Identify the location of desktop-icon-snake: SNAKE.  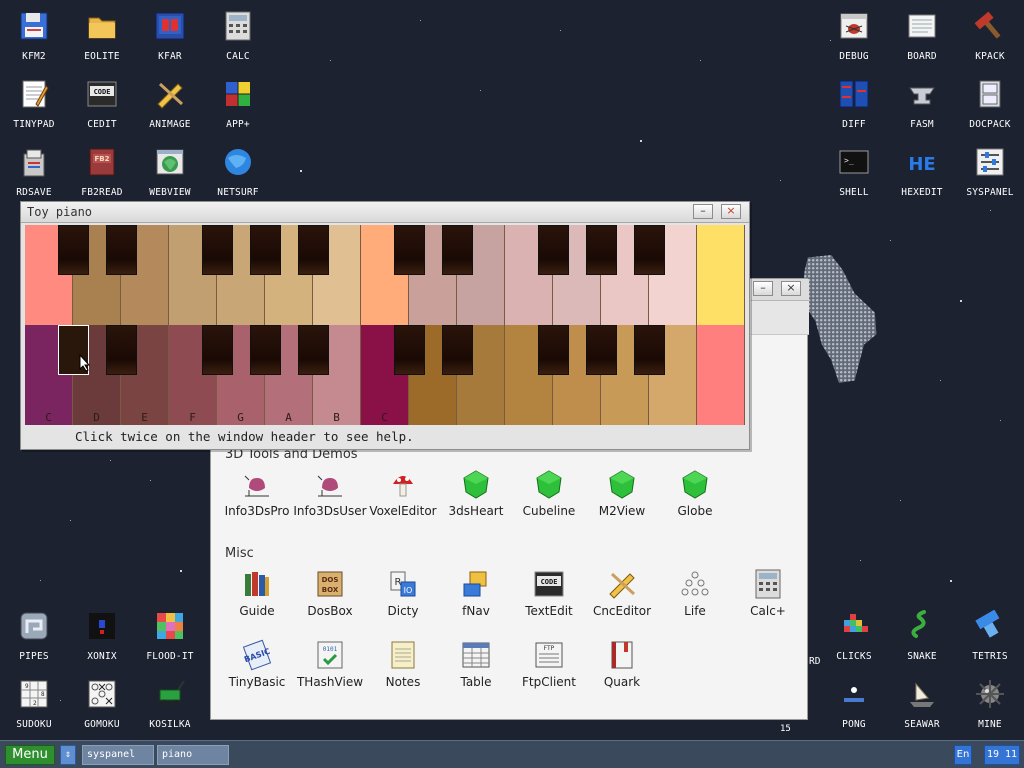
(922, 637).